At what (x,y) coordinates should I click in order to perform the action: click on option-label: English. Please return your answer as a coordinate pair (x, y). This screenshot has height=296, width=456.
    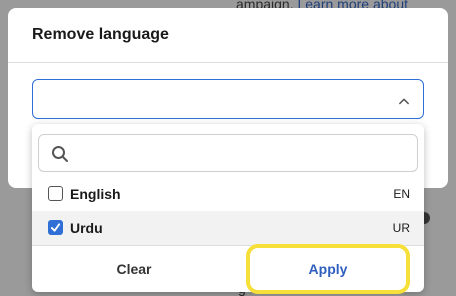
    Looking at the image, I should click on (95, 194).